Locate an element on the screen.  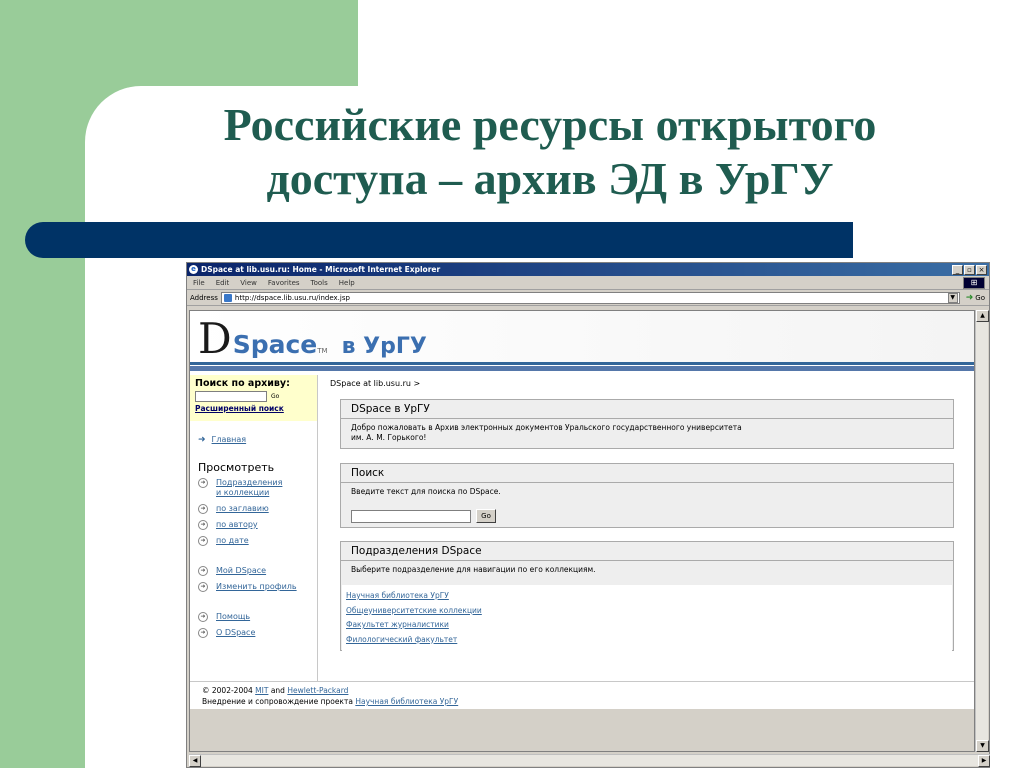
menu-tools: Tools is located at coordinates (319, 283).